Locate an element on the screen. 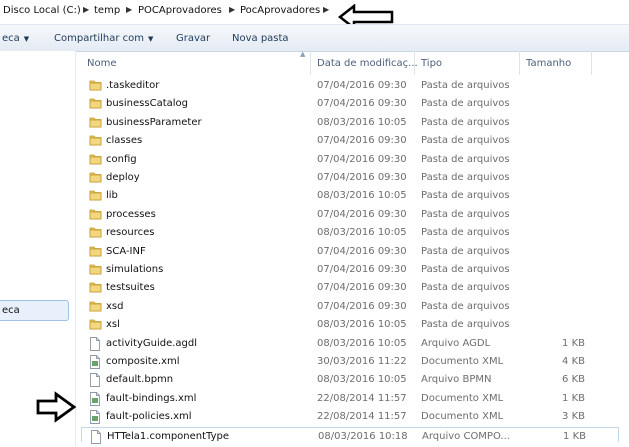 The width and height of the screenshot is (629, 447). nav-item-selected: eca is located at coordinates (34, 310).